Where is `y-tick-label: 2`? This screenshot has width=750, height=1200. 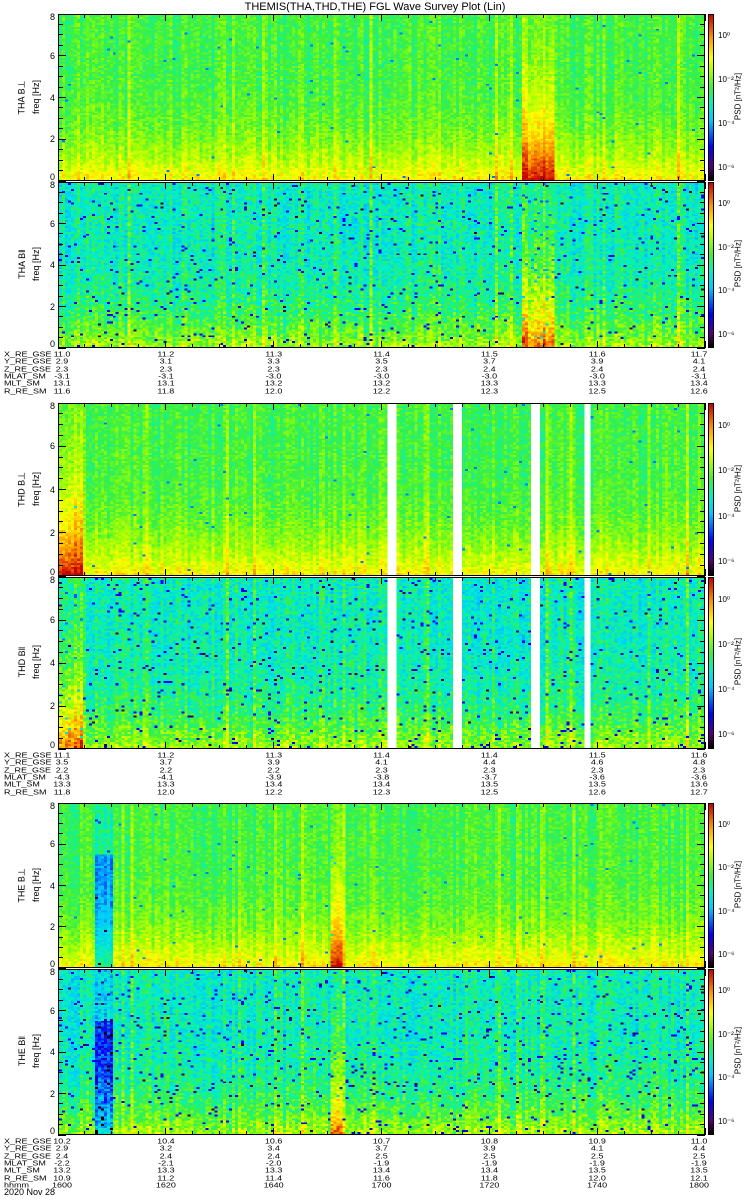
y-tick-label: 2 is located at coordinates (52, 706).